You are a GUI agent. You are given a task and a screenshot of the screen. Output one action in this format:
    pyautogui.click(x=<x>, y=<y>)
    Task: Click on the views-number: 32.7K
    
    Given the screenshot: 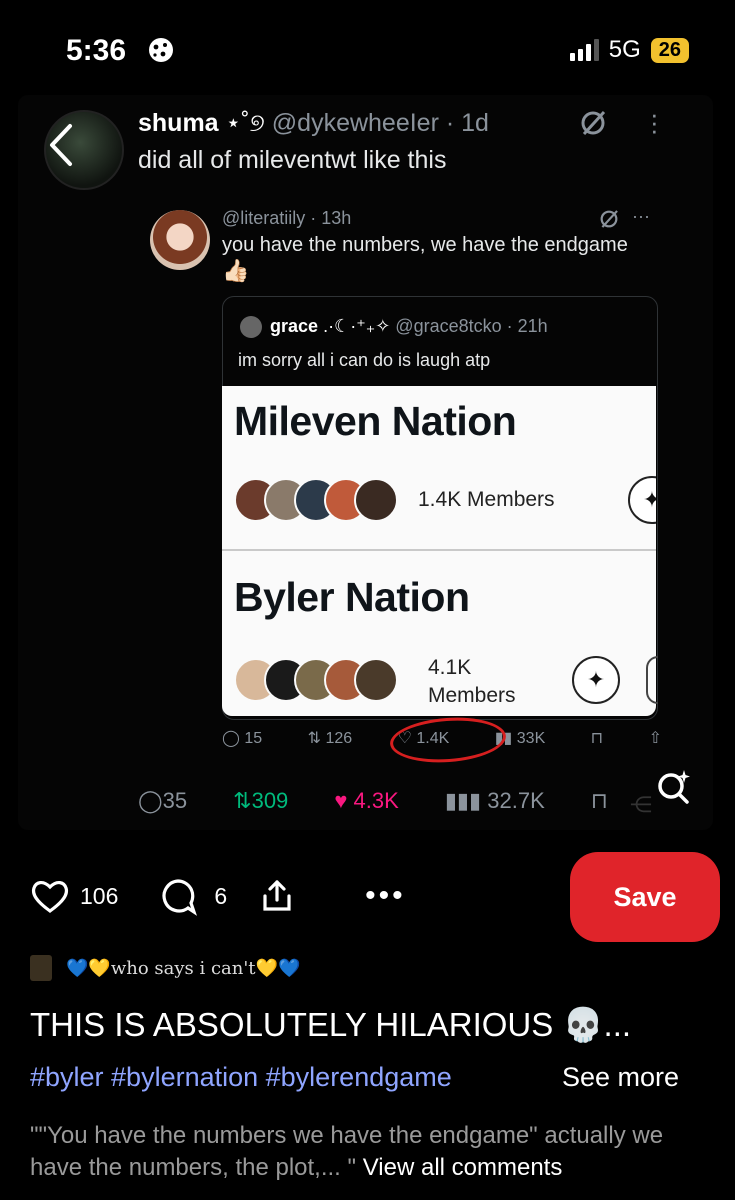 What is the action you would take?
    pyautogui.click(x=516, y=800)
    